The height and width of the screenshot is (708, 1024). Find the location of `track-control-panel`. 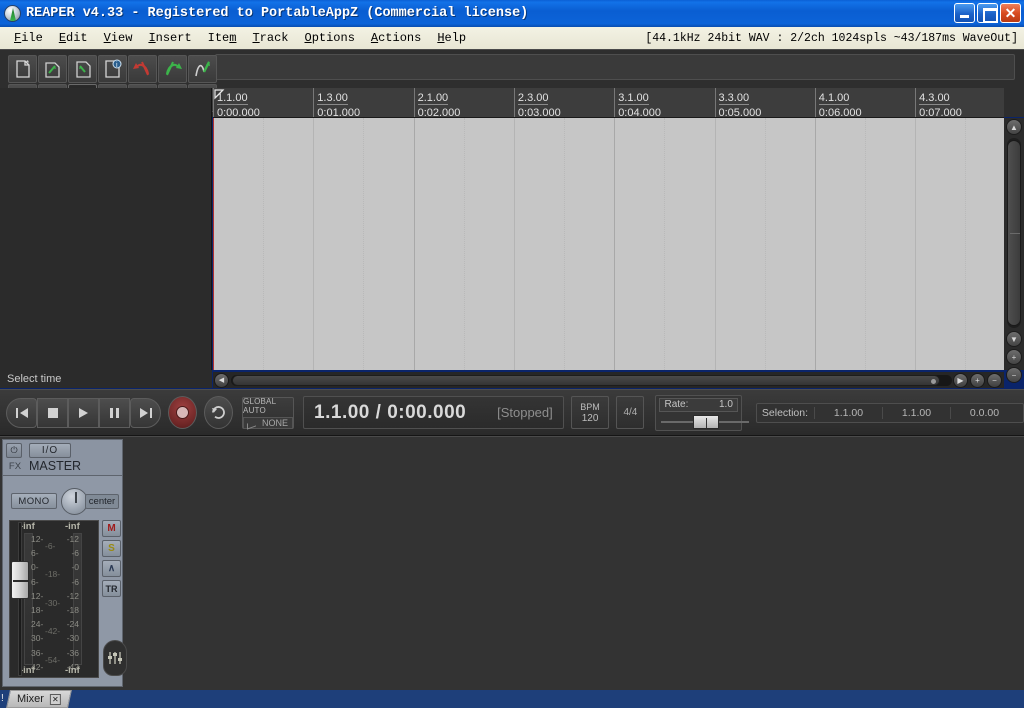

track-control-panel is located at coordinates (106, 229).